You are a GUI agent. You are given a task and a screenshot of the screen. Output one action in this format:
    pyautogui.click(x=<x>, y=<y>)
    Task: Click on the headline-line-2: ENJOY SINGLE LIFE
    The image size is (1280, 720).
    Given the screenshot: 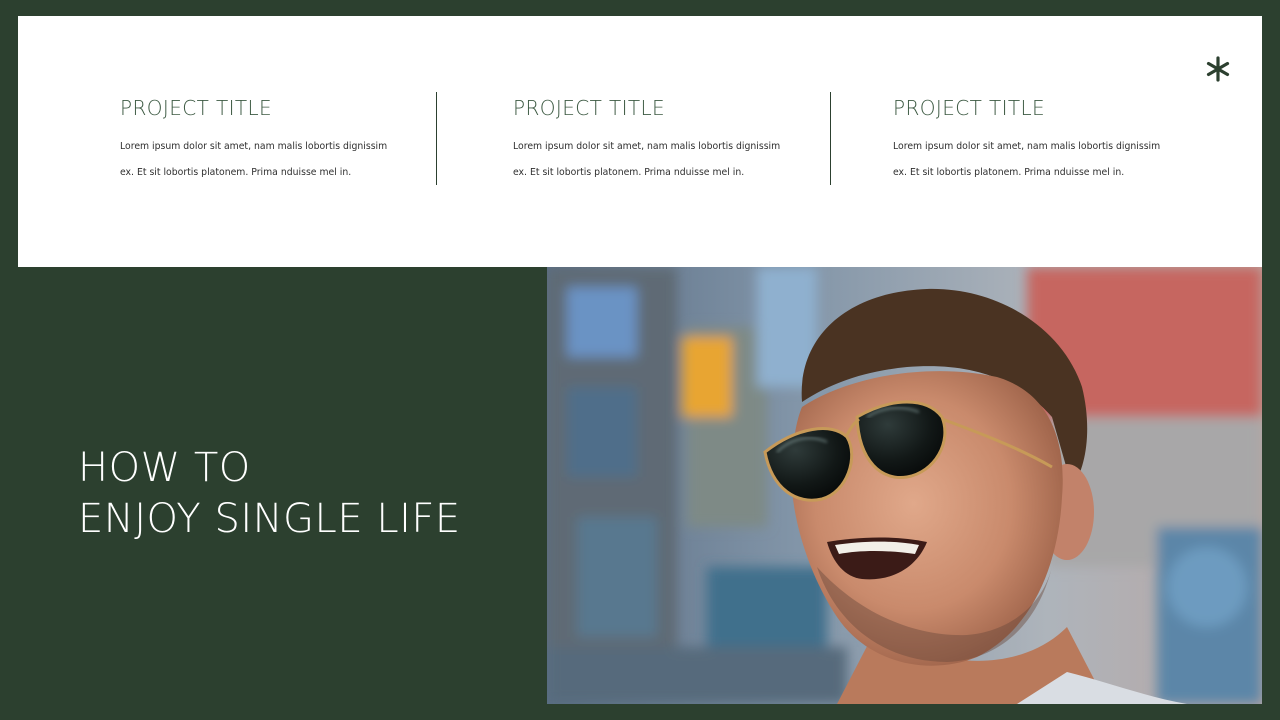 What is the action you would take?
    pyautogui.click(x=269, y=519)
    